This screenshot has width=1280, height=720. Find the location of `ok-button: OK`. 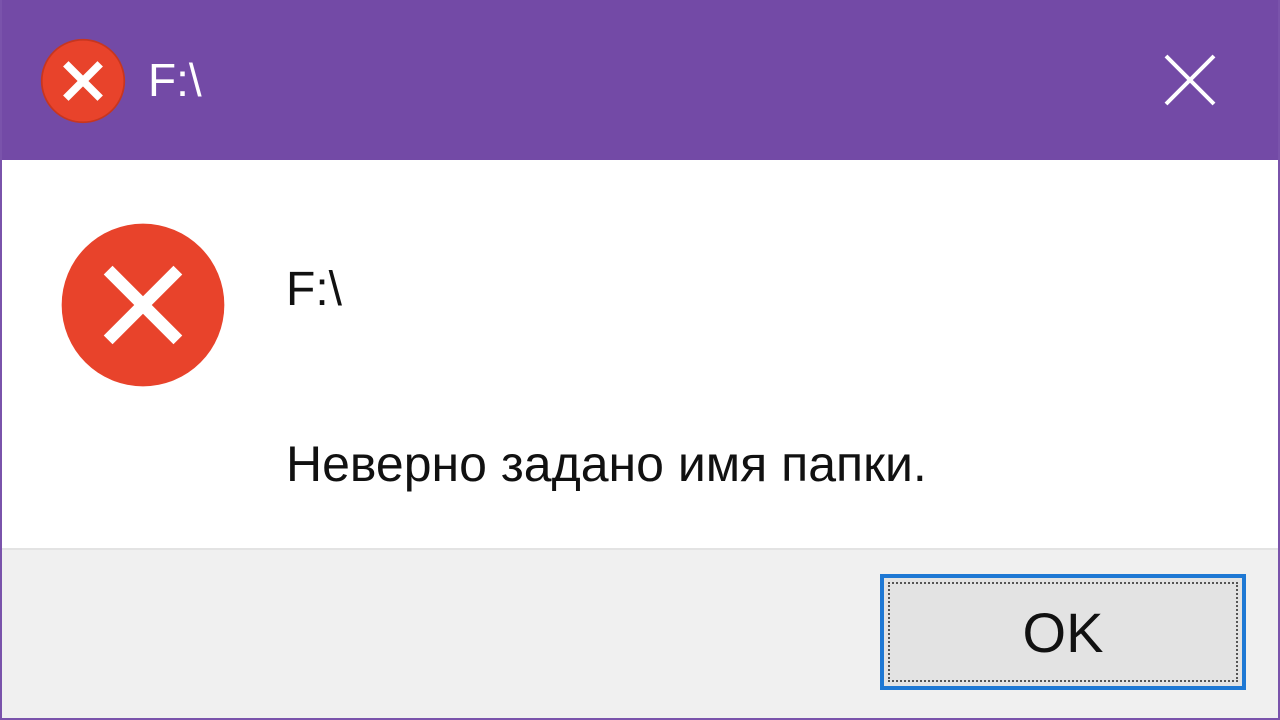

ok-button: OK is located at coordinates (1063, 632).